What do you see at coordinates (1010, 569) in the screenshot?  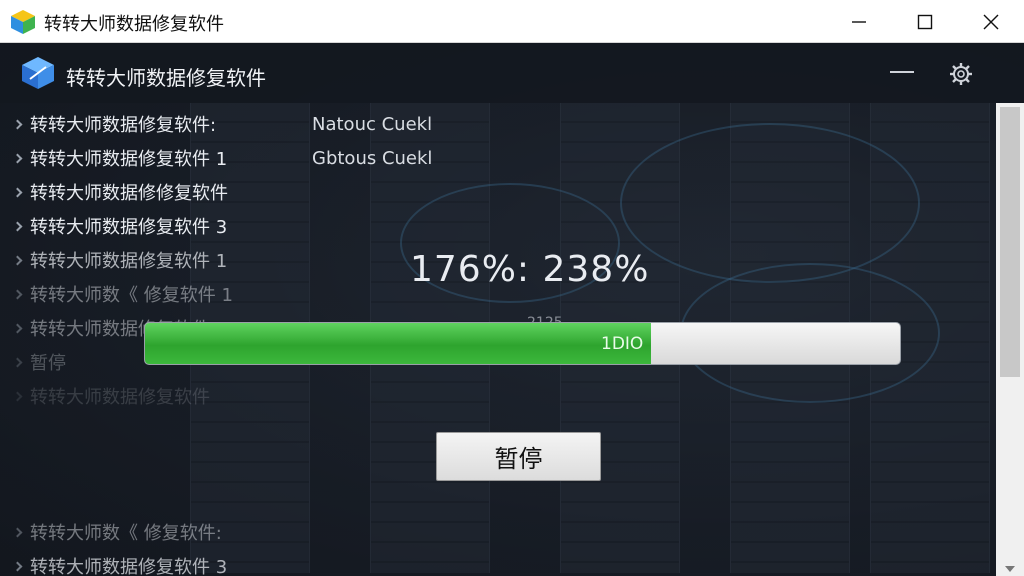 I see `scroll-down-icon` at bounding box center [1010, 569].